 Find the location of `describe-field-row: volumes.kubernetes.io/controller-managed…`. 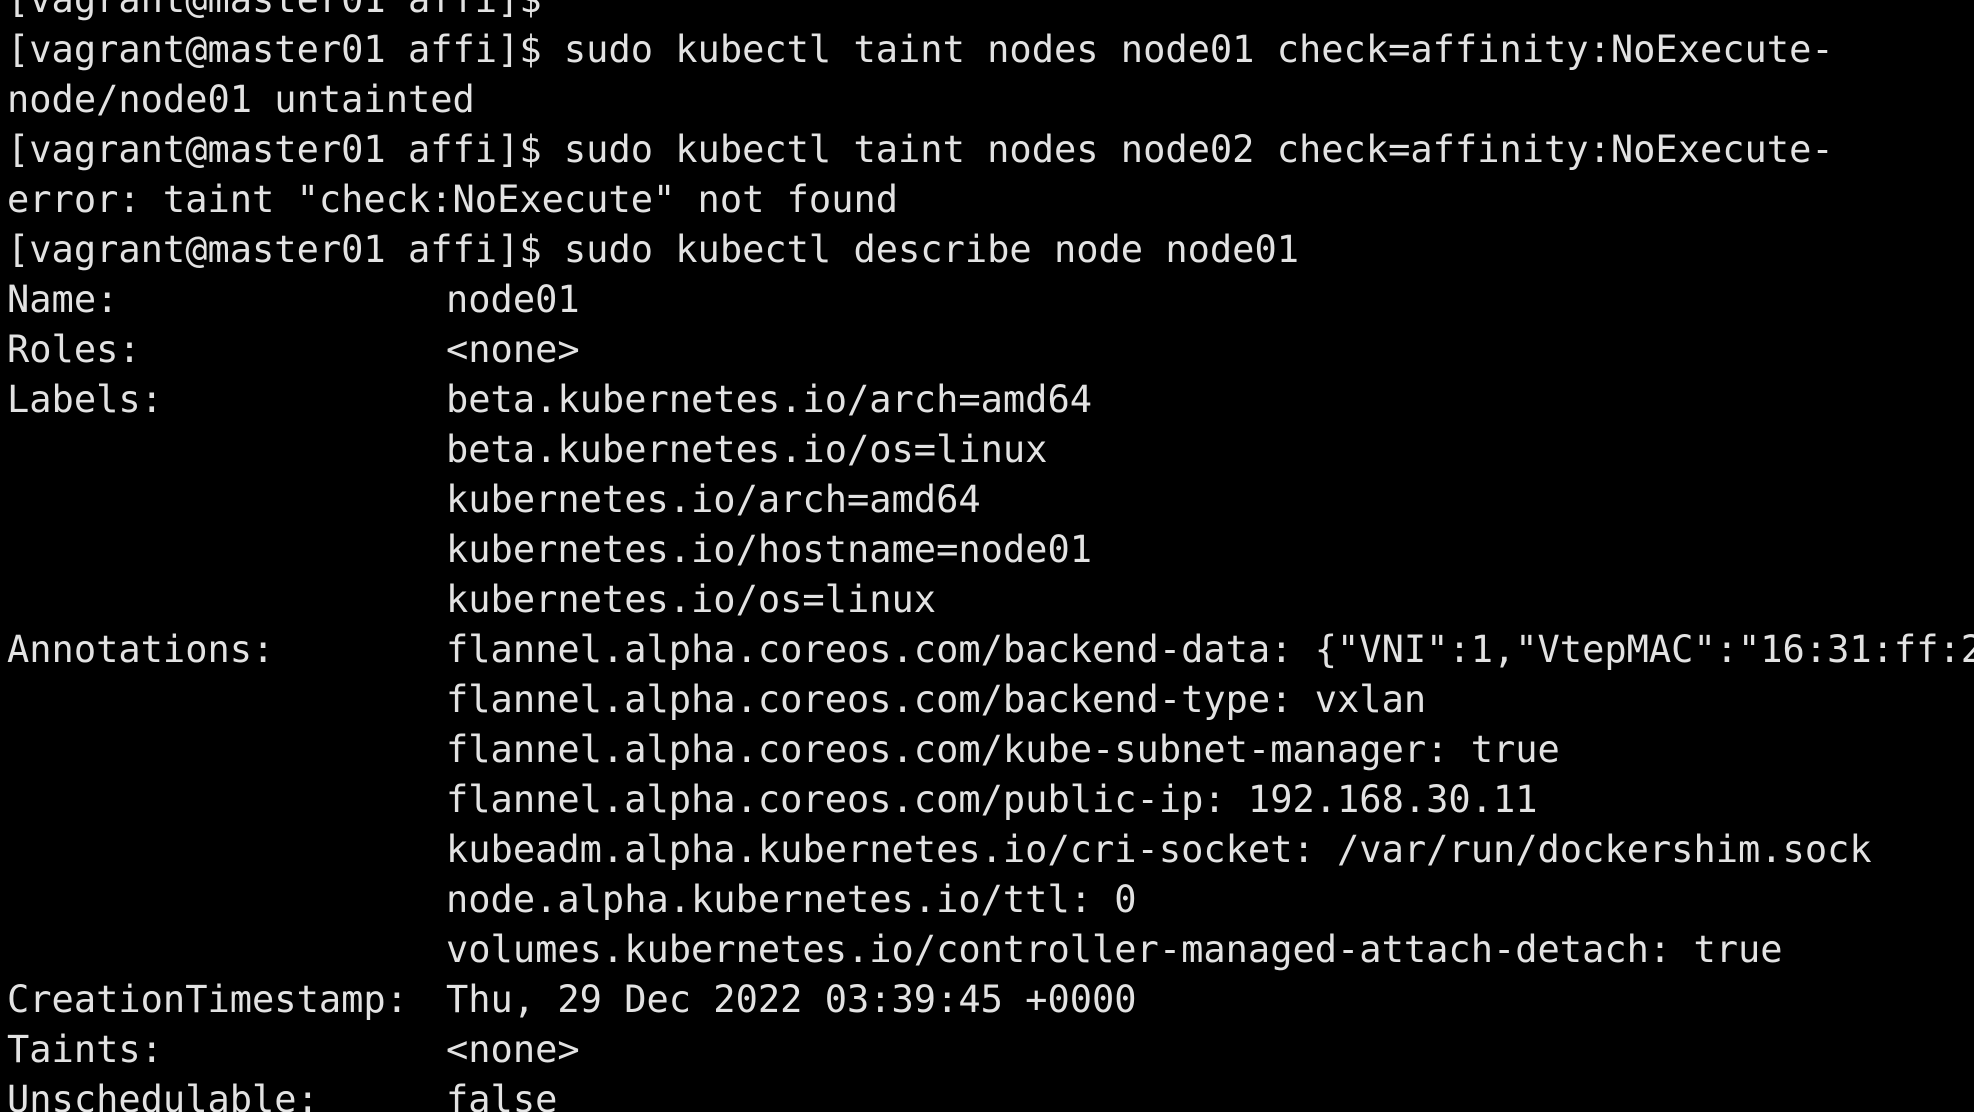

describe-field-row: volumes.kubernetes.io/controller-managed… is located at coordinates (920, 950).